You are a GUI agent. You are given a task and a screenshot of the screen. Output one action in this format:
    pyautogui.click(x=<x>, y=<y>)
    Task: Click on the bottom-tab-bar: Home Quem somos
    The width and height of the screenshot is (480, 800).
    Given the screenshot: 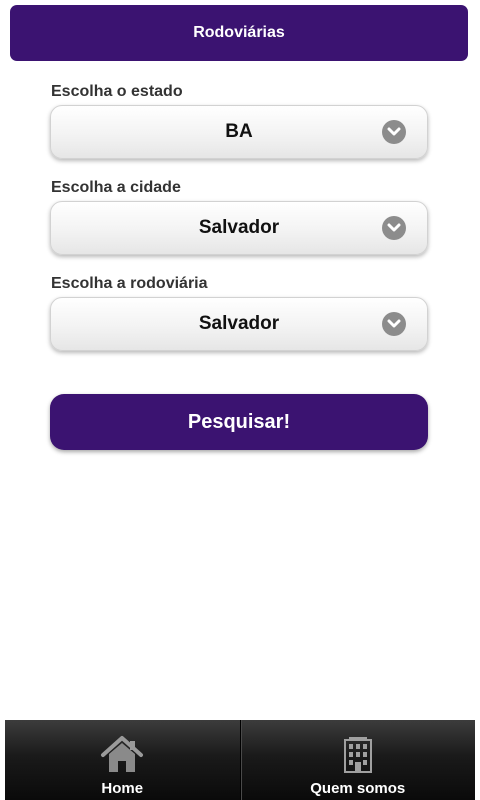 What is the action you would take?
    pyautogui.click(x=240, y=760)
    